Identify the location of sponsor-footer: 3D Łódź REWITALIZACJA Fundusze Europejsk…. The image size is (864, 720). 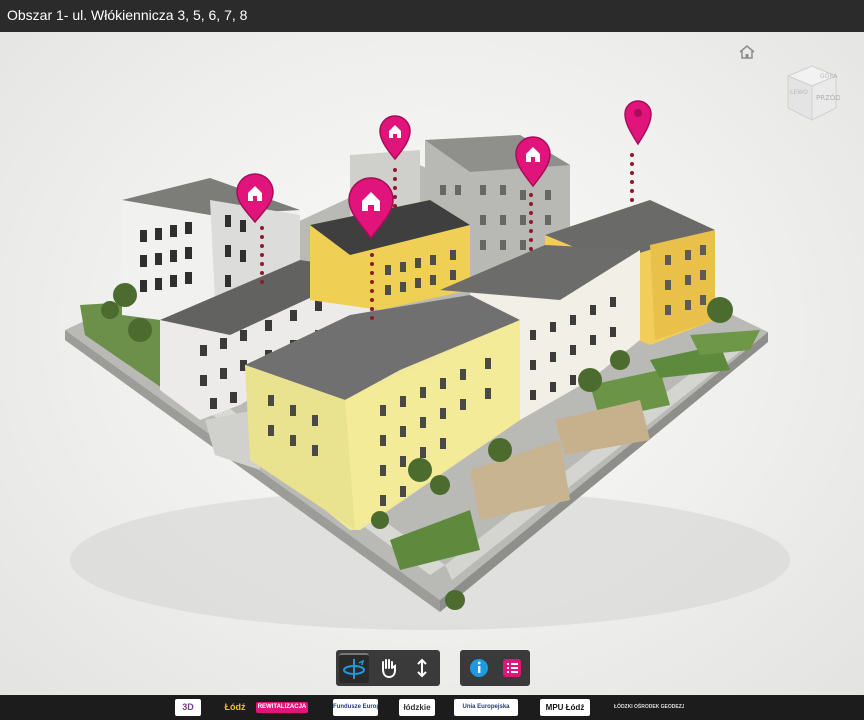
(432, 707).